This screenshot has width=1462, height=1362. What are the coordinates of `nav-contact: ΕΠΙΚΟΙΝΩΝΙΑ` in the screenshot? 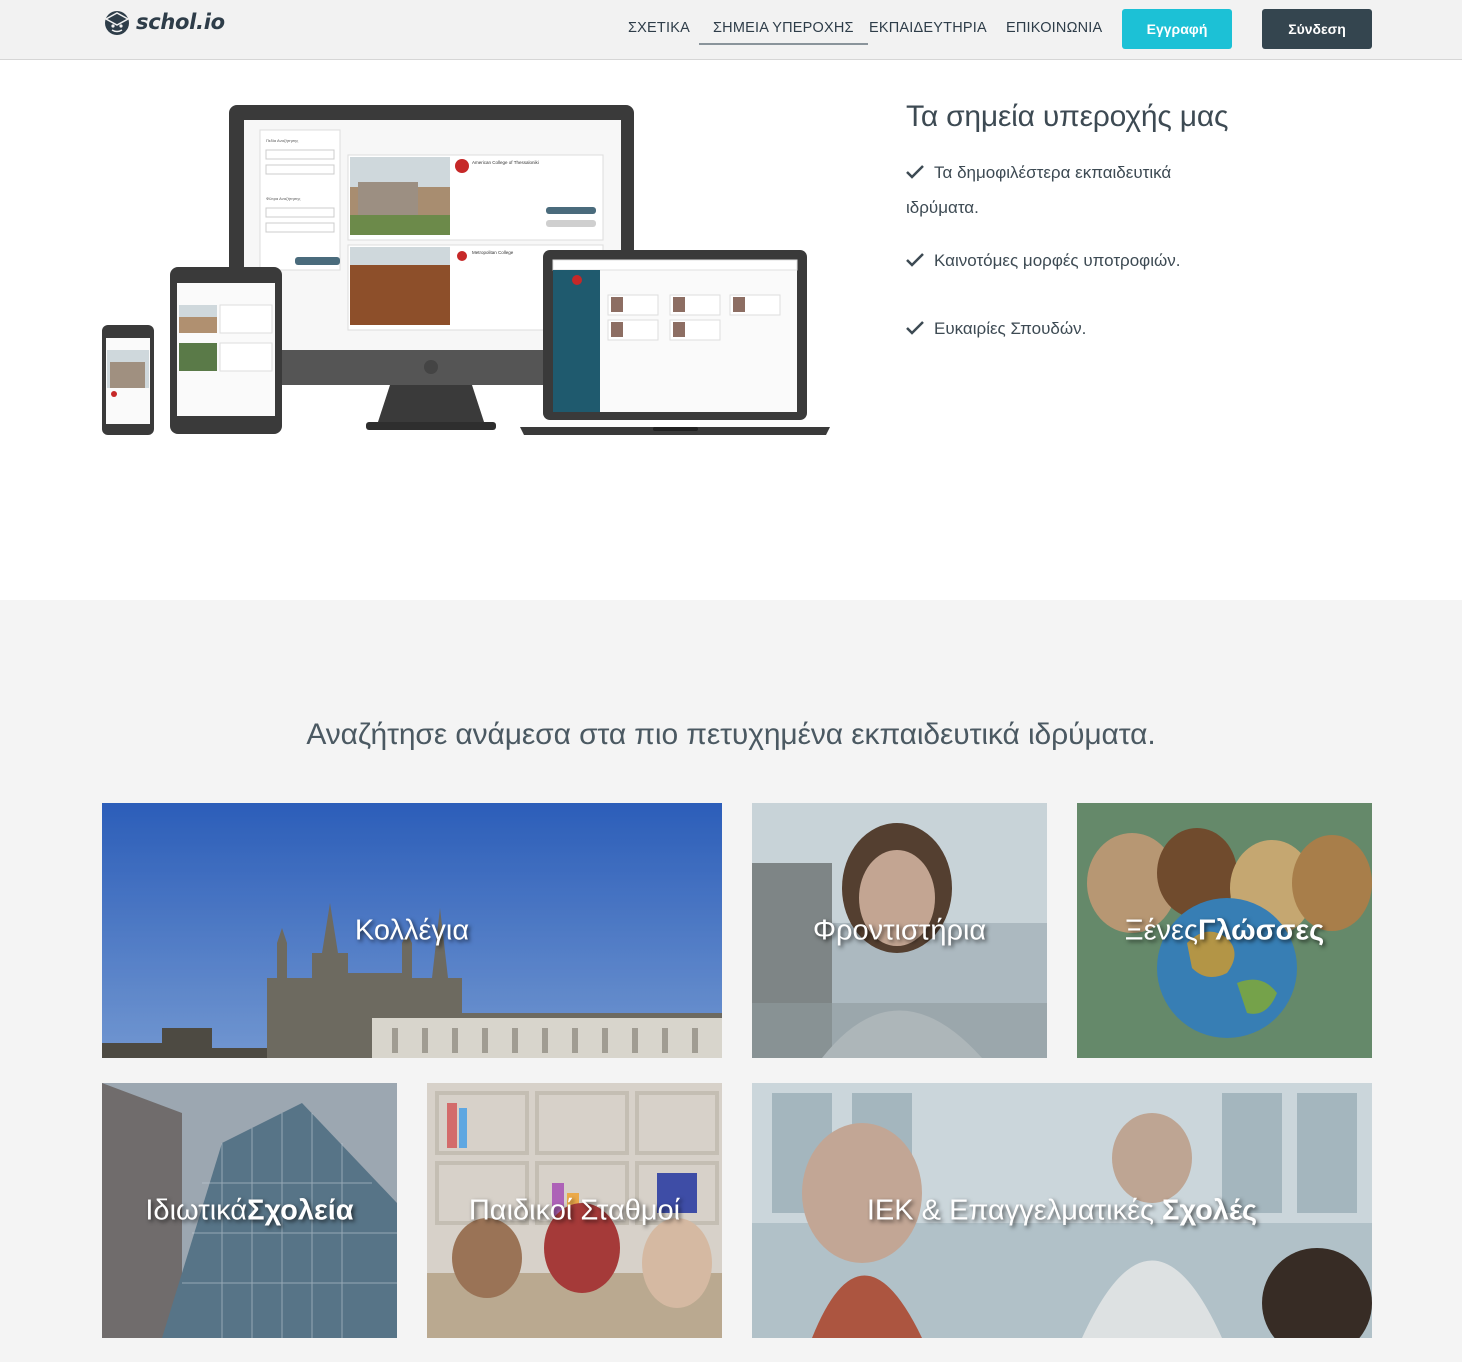 It's located at (1054, 28).